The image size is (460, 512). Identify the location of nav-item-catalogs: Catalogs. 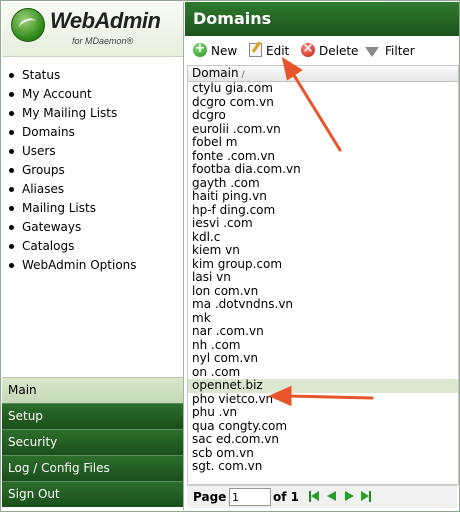
(92, 246).